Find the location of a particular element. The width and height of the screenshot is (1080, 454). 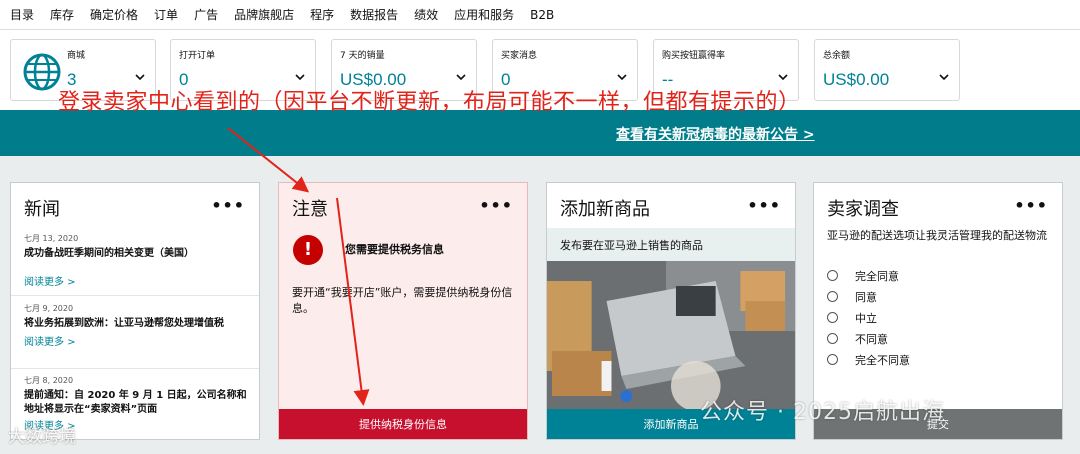

option-label: 完全同意 is located at coordinates (877, 276).